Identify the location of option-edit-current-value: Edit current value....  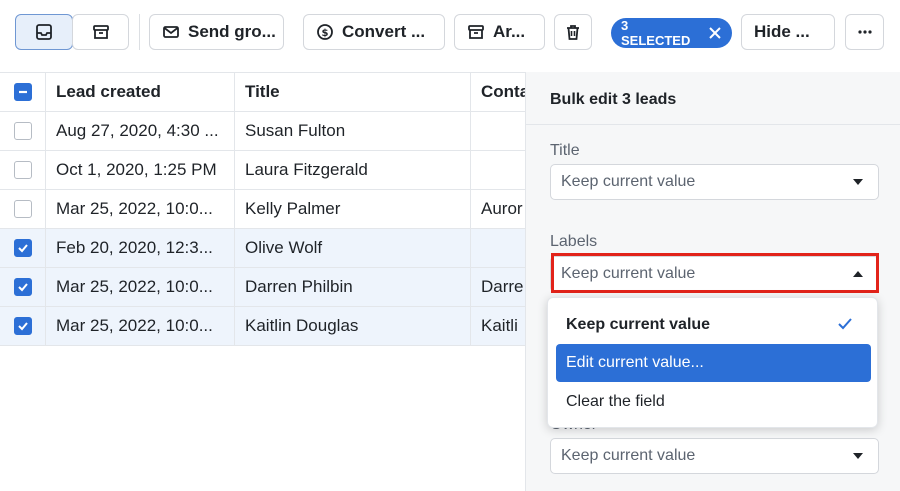
(713, 363).